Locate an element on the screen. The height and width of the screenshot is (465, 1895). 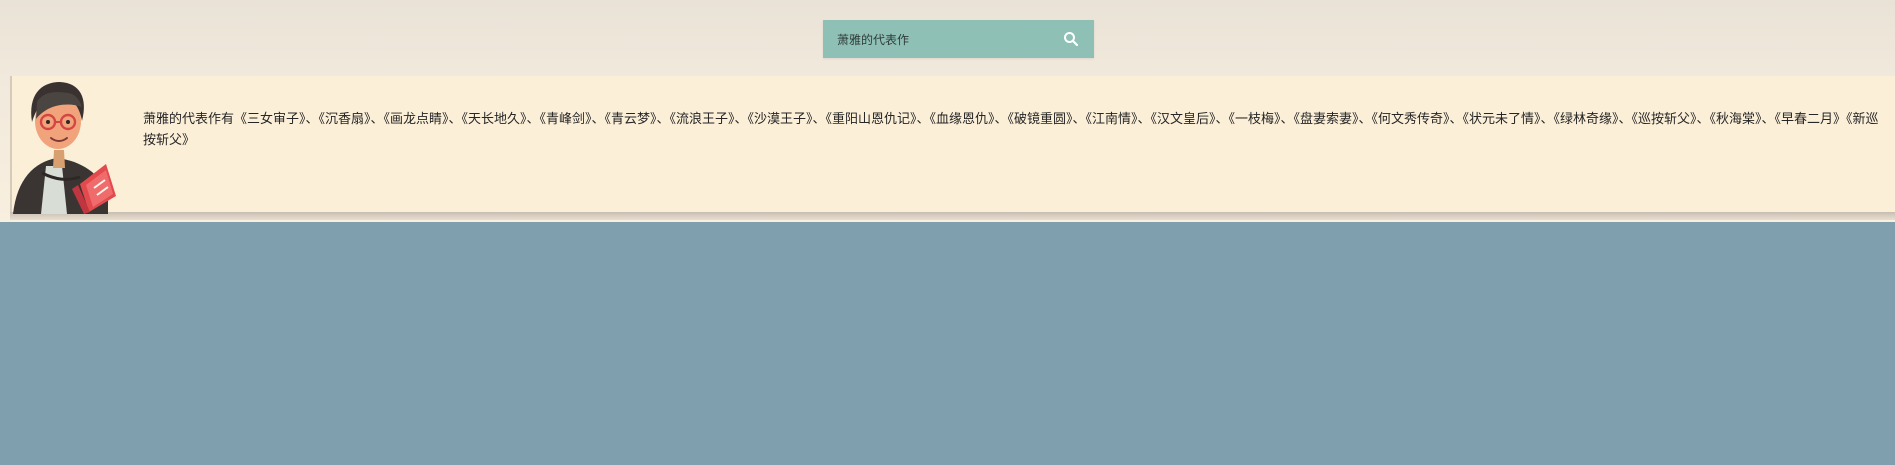
reading-woman-avatar is located at coordinates (64, 148).